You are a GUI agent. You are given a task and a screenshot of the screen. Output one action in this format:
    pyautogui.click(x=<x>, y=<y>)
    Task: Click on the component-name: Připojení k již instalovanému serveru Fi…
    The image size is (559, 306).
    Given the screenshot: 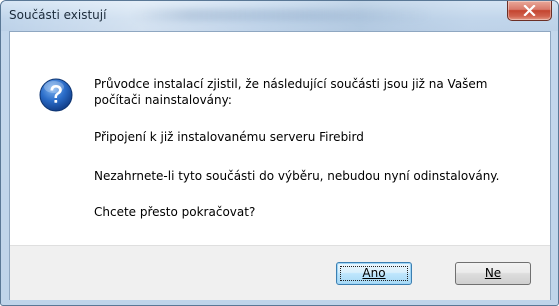 What is the action you would take?
    pyautogui.click(x=229, y=137)
    